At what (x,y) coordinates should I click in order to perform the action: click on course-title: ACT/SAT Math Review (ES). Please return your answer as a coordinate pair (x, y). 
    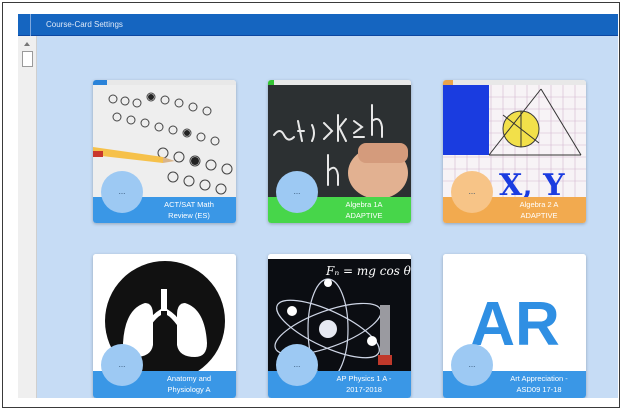
    Looking at the image, I should click on (189, 210).